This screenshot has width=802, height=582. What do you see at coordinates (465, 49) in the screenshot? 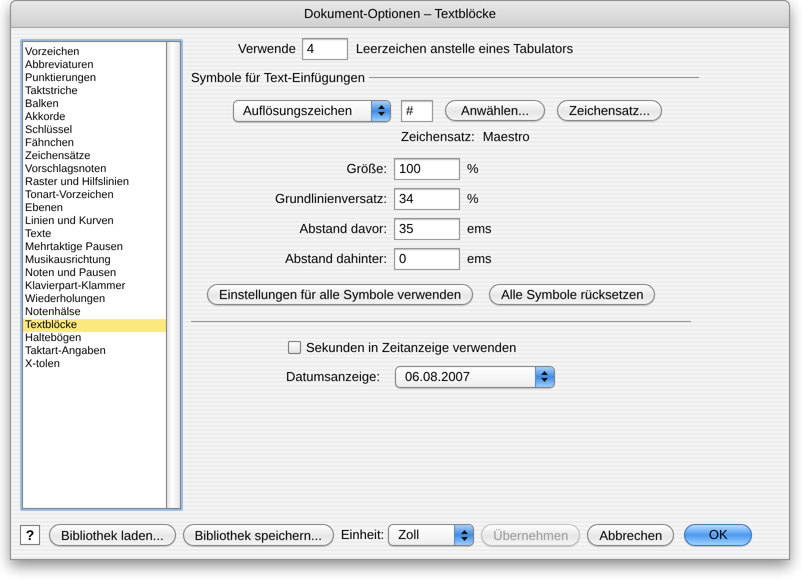
I see `field-label: Leerzeichen anstelle eines Tabulators` at bounding box center [465, 49].